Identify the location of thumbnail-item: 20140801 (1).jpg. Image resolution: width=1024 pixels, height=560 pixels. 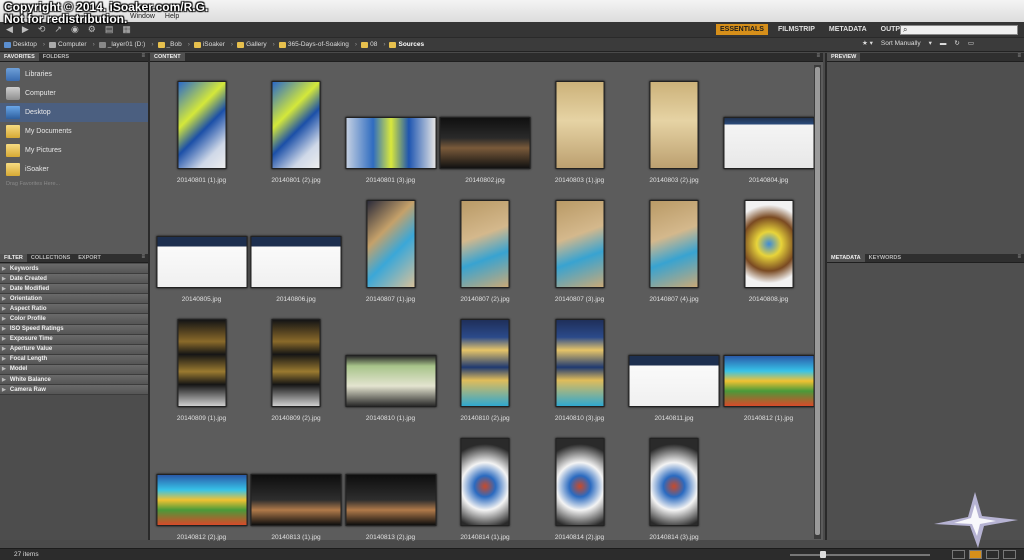
(201, 124).